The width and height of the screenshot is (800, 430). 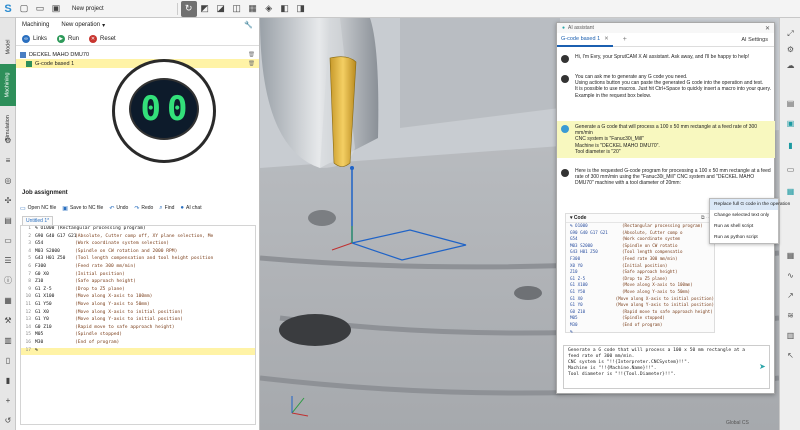 What do you see at coordinates (36, 25) in the screenshot?
I see `panel-title: Machining` at bounding box center [36, 25].